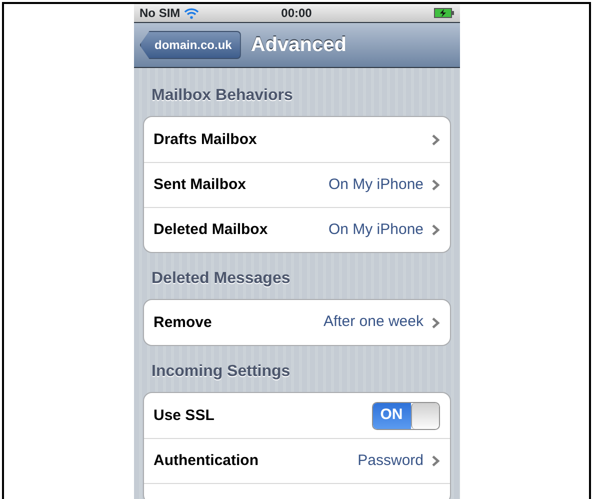 The width and height of the screenshot is (593, 499). Describe the element at coordinates (297, 229) in the screenshot. I see `settings-row: Deleted Mailbox On My iPhone` at that location.